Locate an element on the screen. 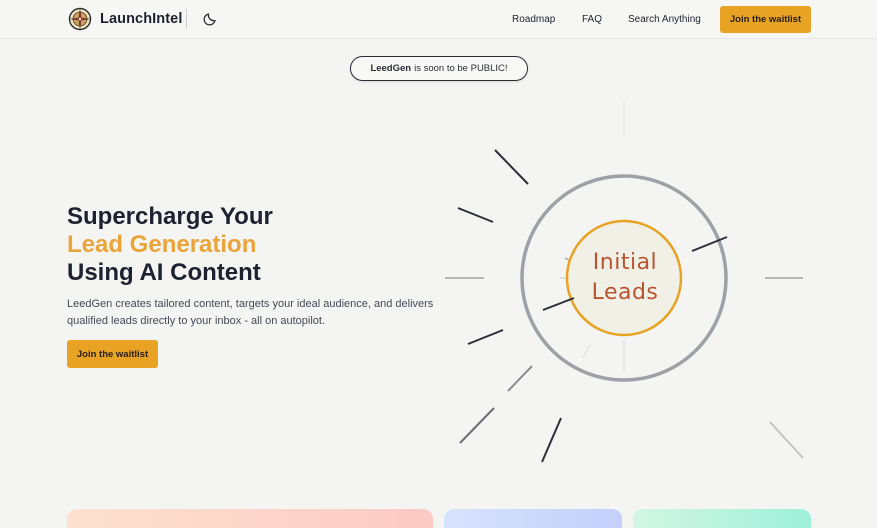 This screenshot has width=877, height=528. initial-leads-label: Initial Leads is located at coordinates (625, 278).